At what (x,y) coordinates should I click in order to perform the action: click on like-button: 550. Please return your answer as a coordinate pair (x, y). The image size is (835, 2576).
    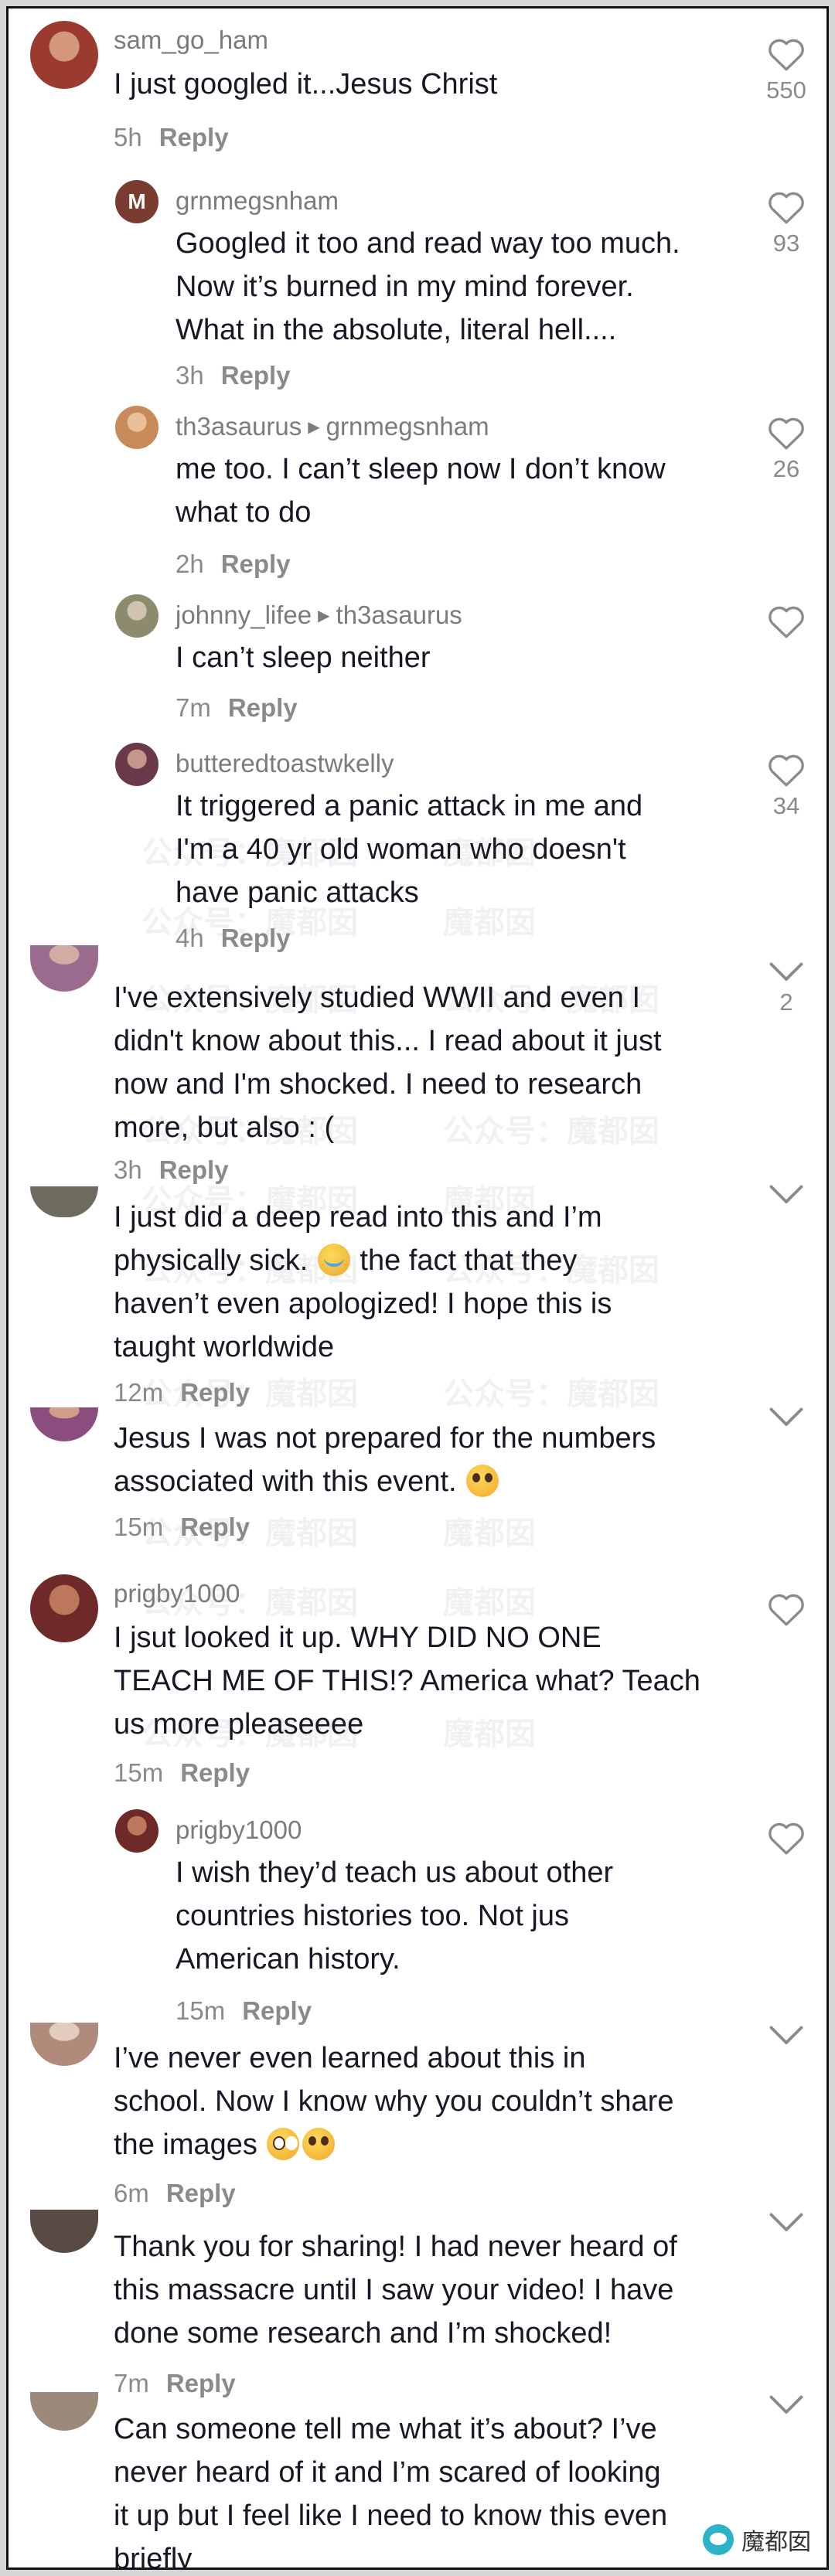
    Looking at the image, I should click on (786, 70).